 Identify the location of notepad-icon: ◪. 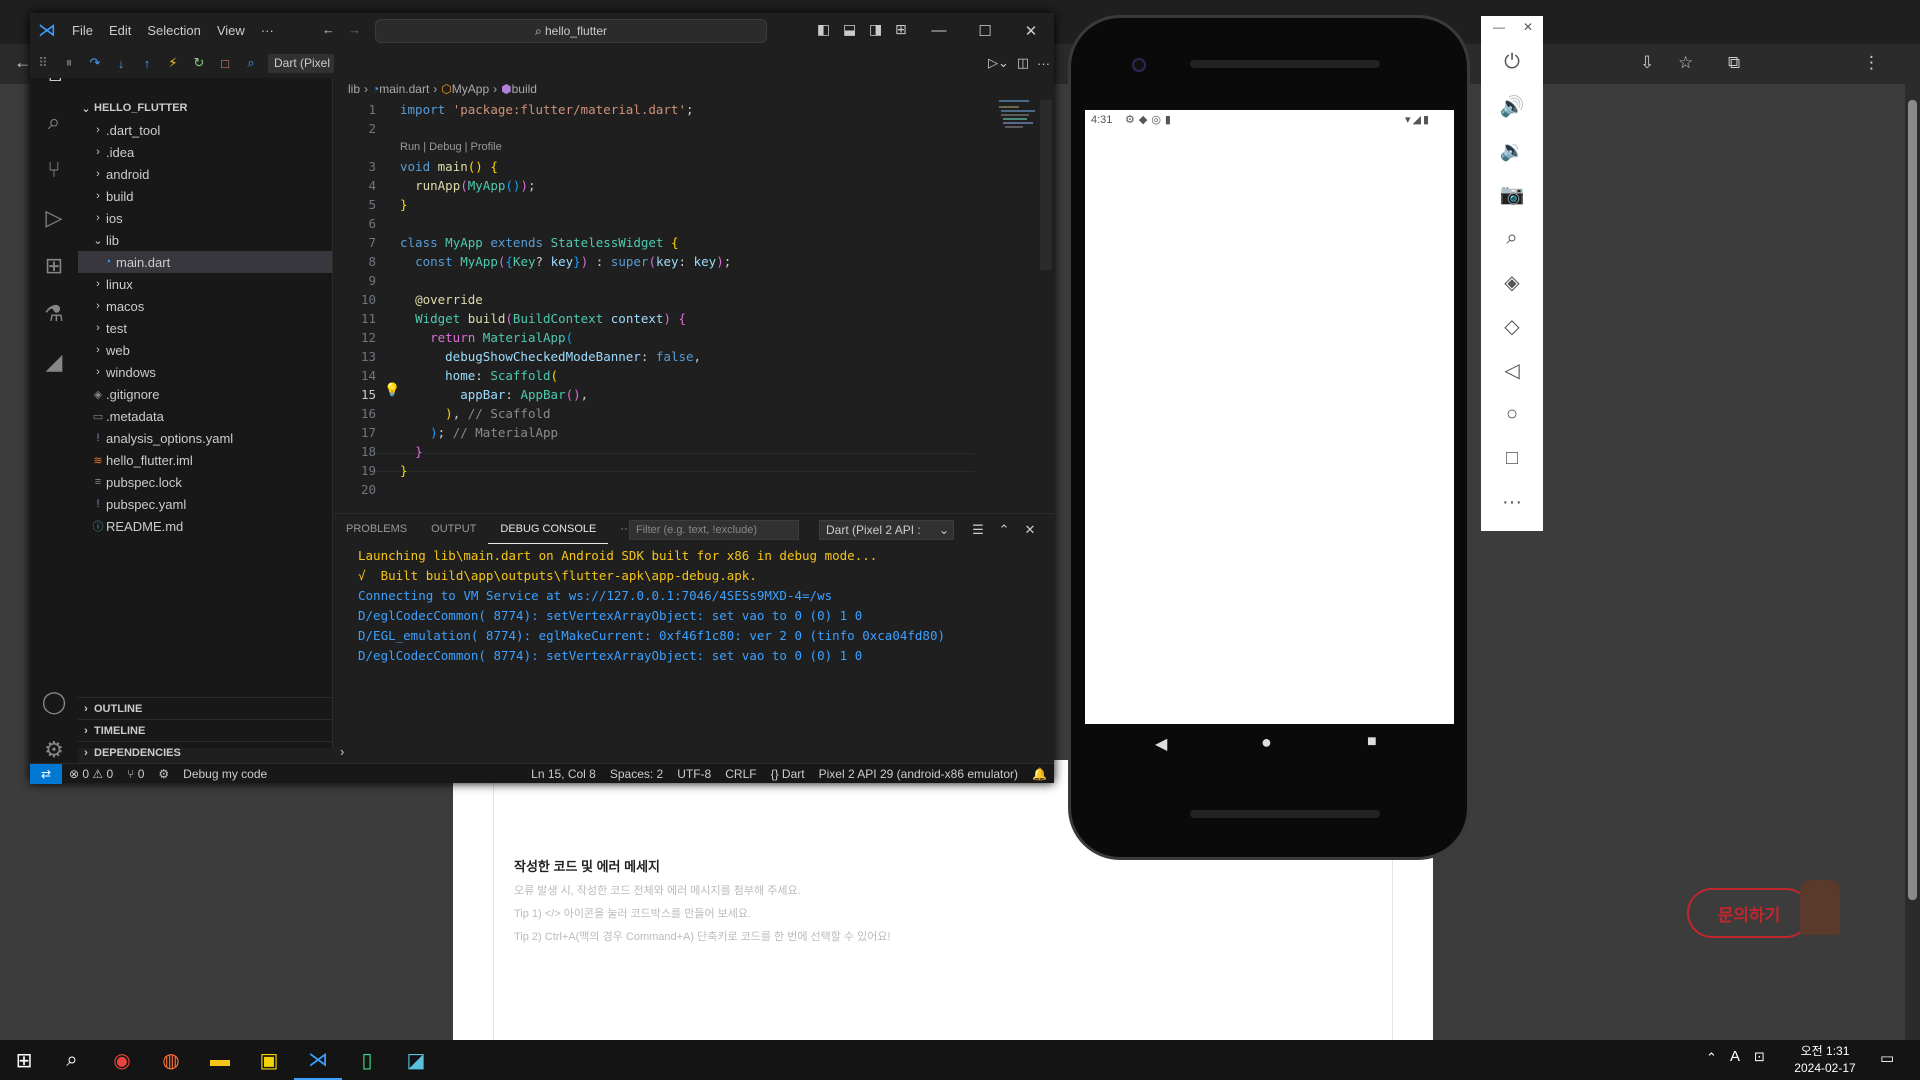
(416, 1060).